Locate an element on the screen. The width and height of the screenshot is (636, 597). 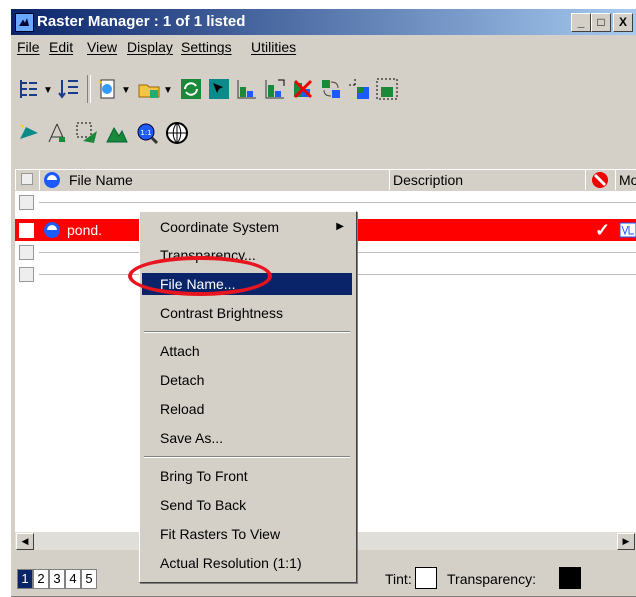
menu-item-reload: Reload is located at coordinates (247, 409).